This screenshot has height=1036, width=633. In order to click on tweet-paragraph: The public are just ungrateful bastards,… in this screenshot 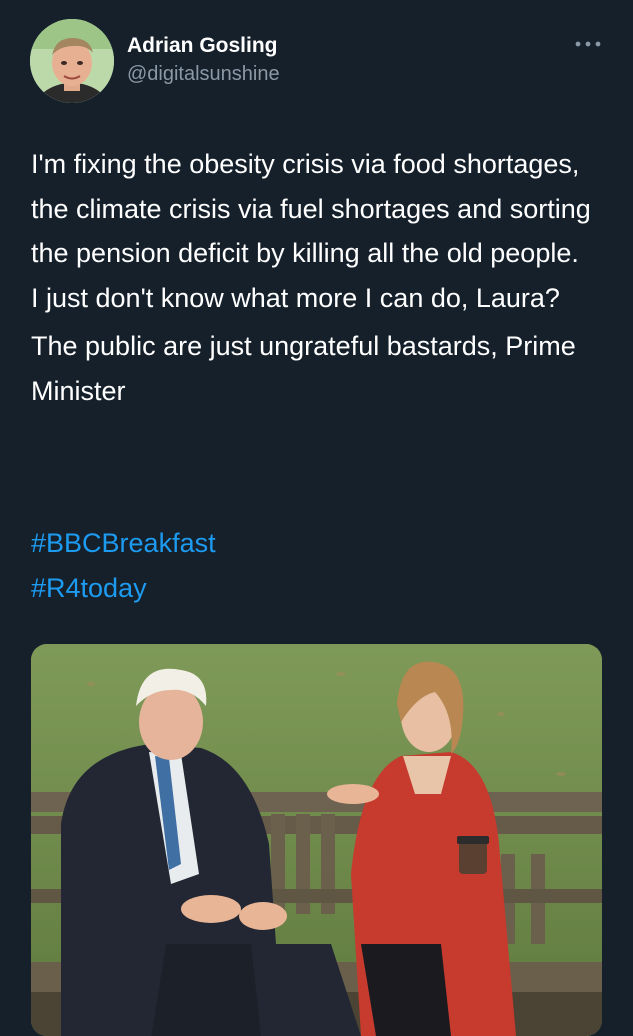, I will do `click(303, 368)`.